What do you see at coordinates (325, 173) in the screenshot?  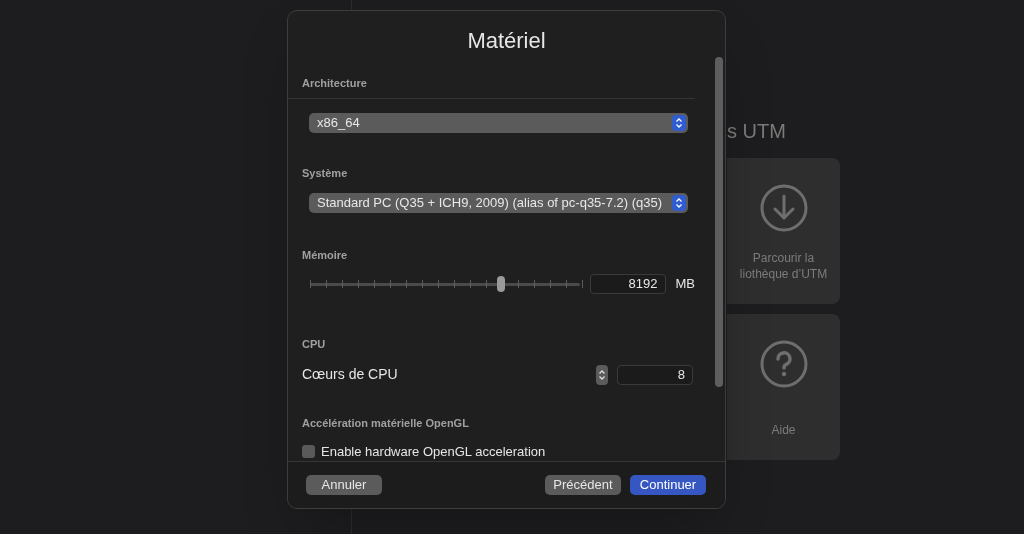 I see `section-heading: Système` at bounding box center [325, 173].